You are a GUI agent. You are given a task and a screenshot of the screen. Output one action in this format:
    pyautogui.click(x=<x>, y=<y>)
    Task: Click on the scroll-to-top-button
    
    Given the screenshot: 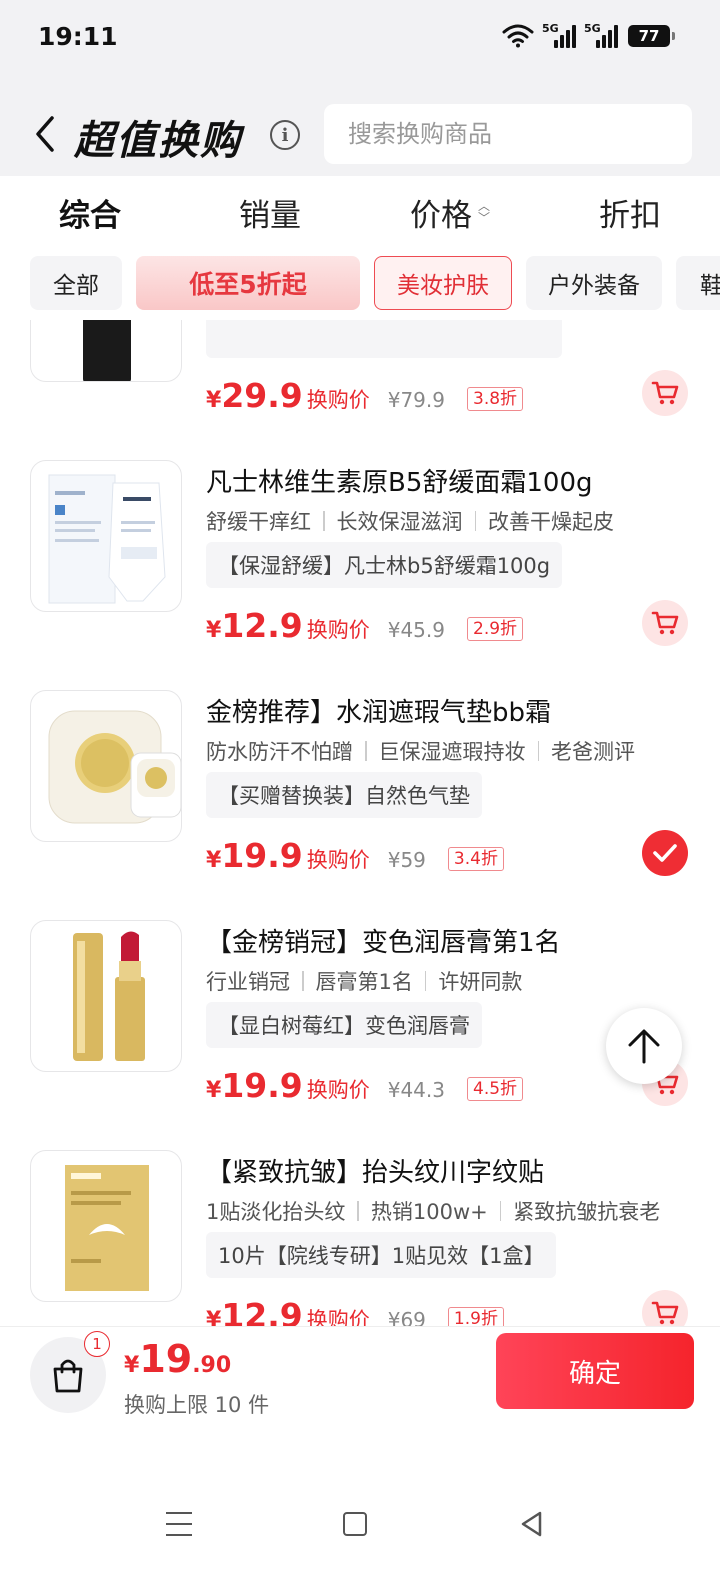 What is the action you would take?
    pyautogui.click(x=644, y=1046)
    